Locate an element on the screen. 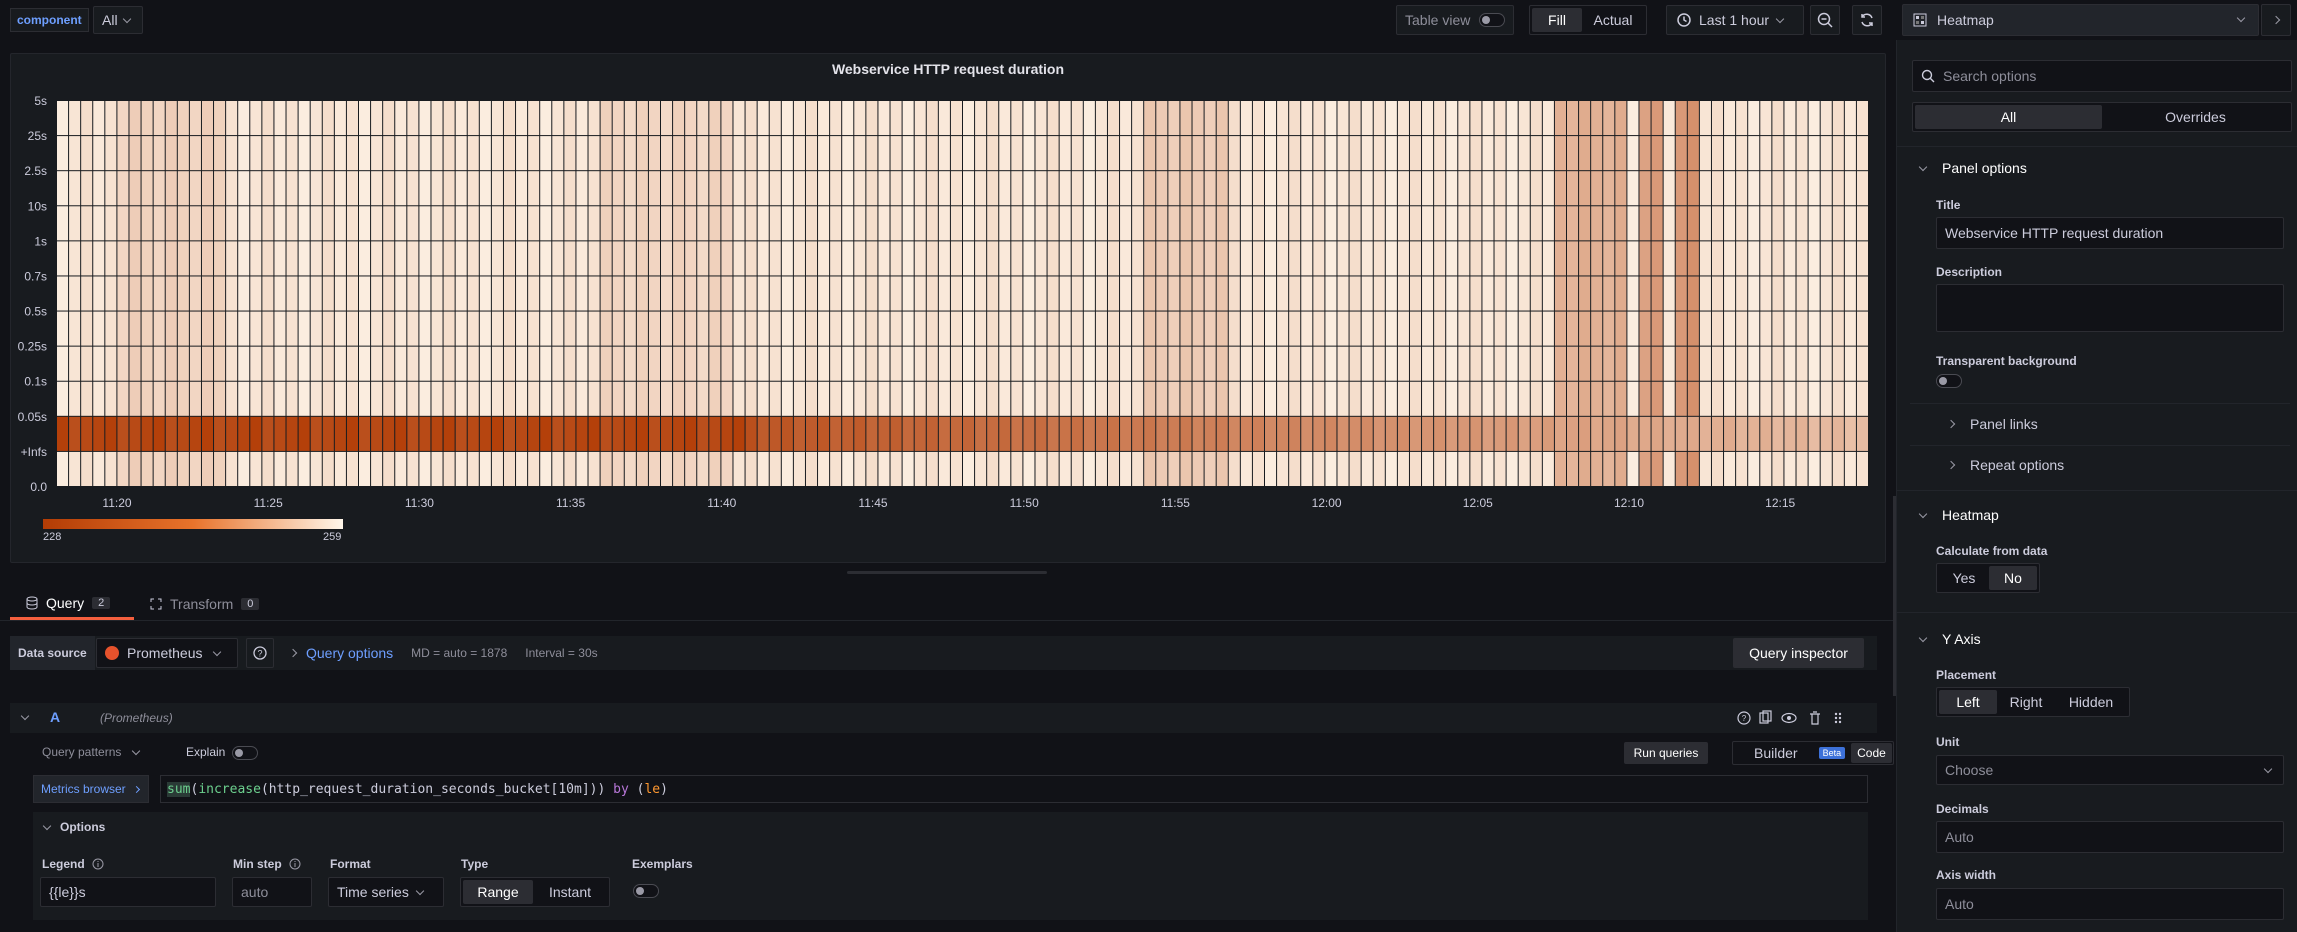  calculate-no-button: No is located at coordinates (2013, 578).